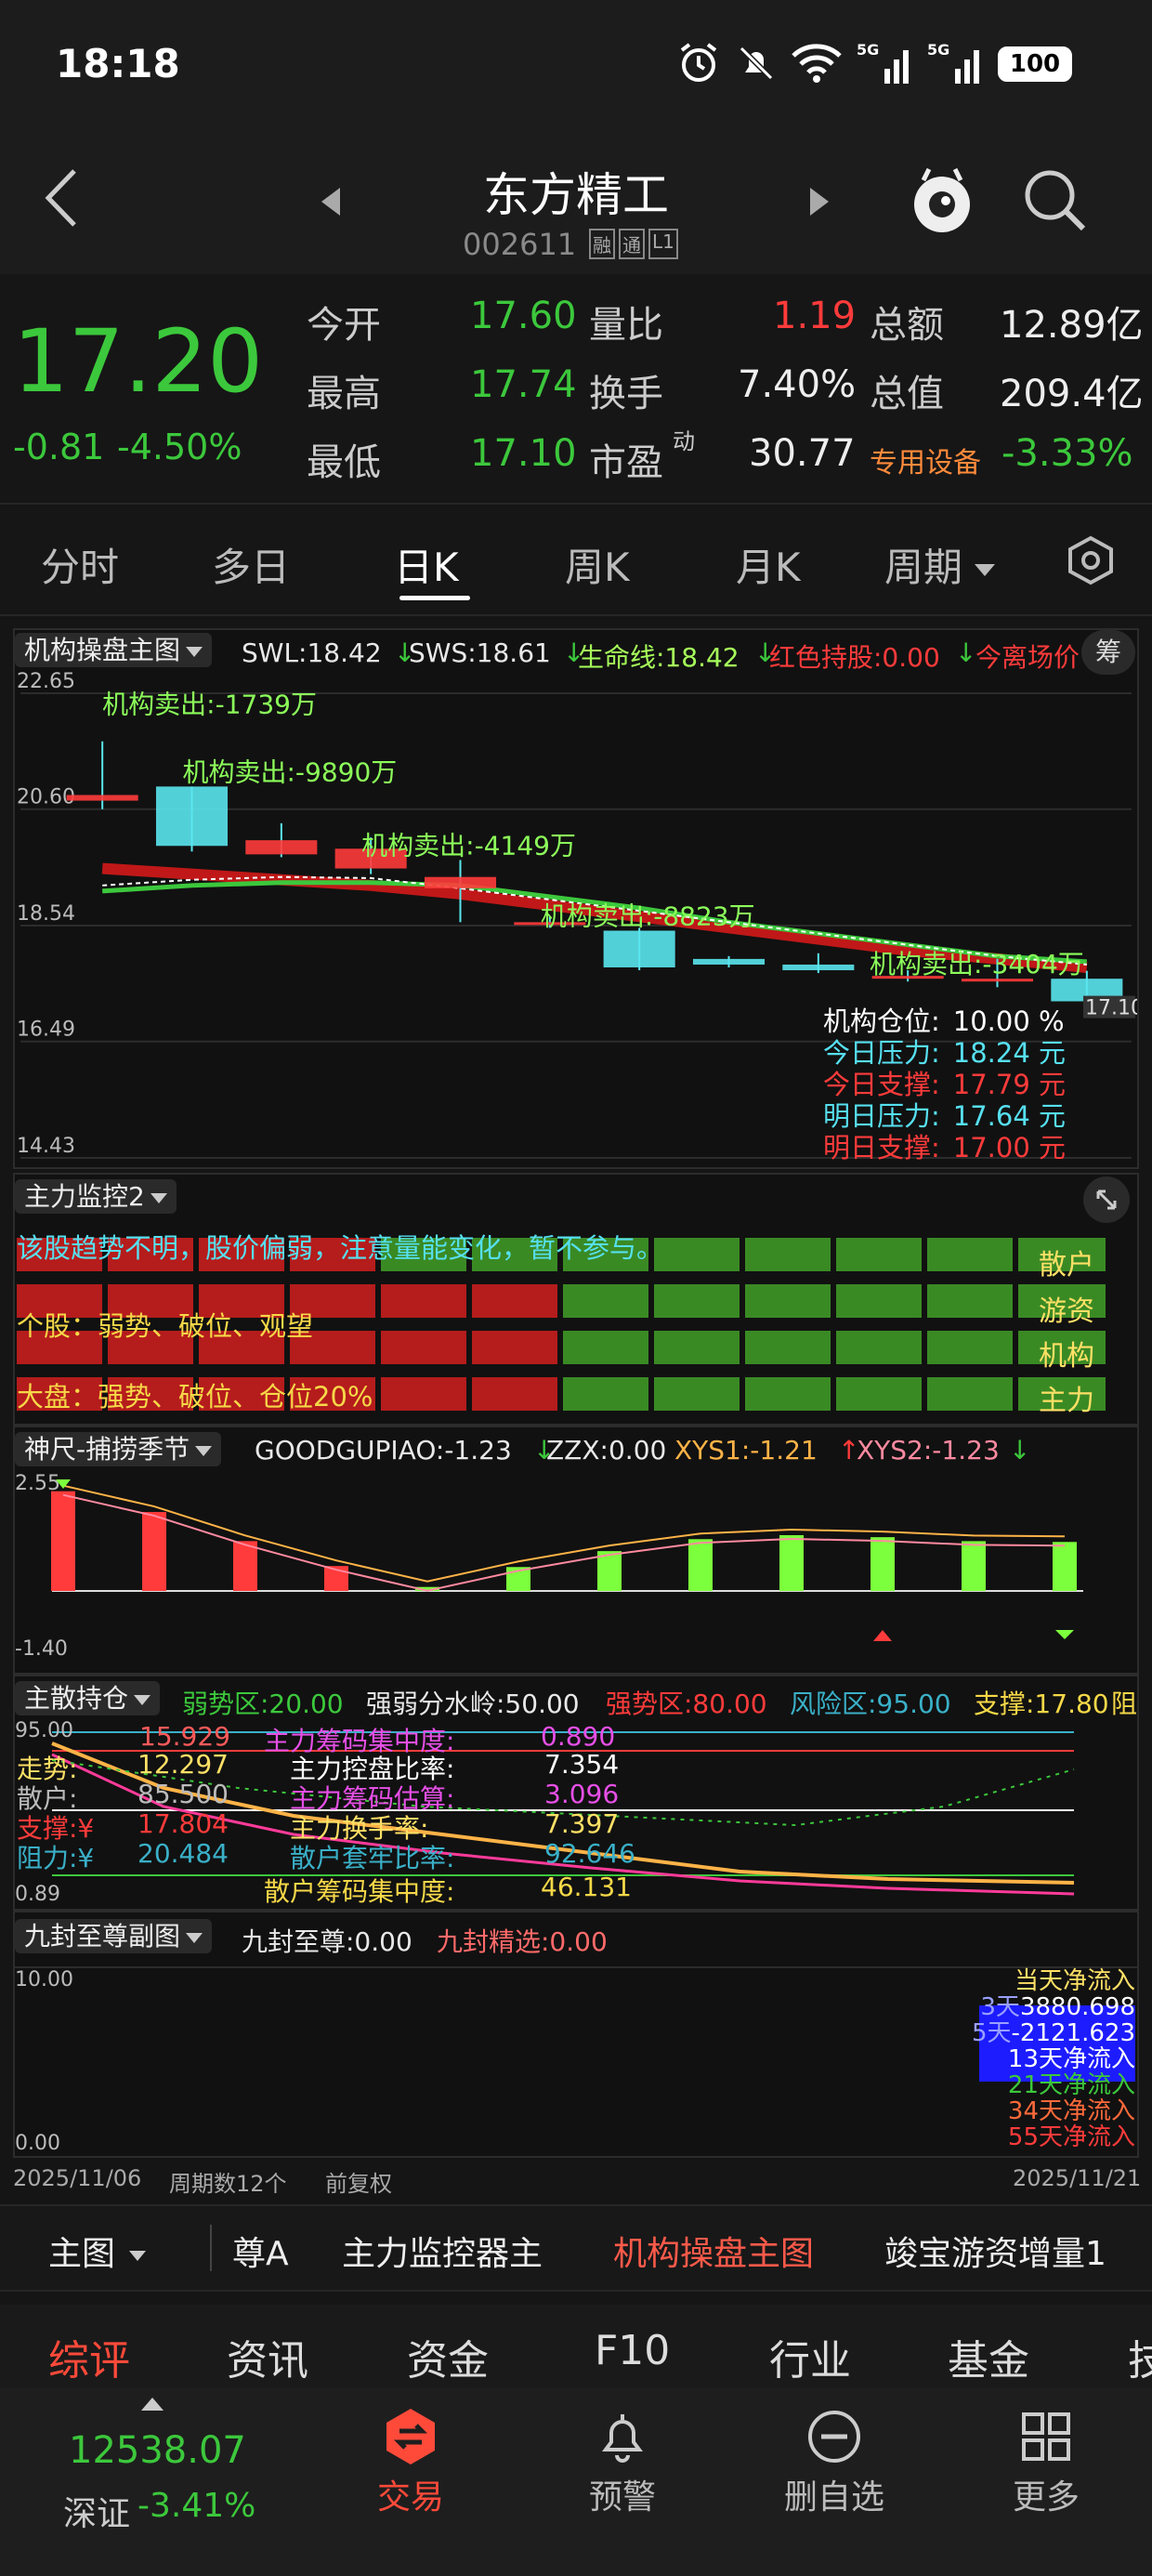 The height and width of the screenshot is (2576, 1152). I want to click on net-inflow-label: 3天, so click(1000, 2007).